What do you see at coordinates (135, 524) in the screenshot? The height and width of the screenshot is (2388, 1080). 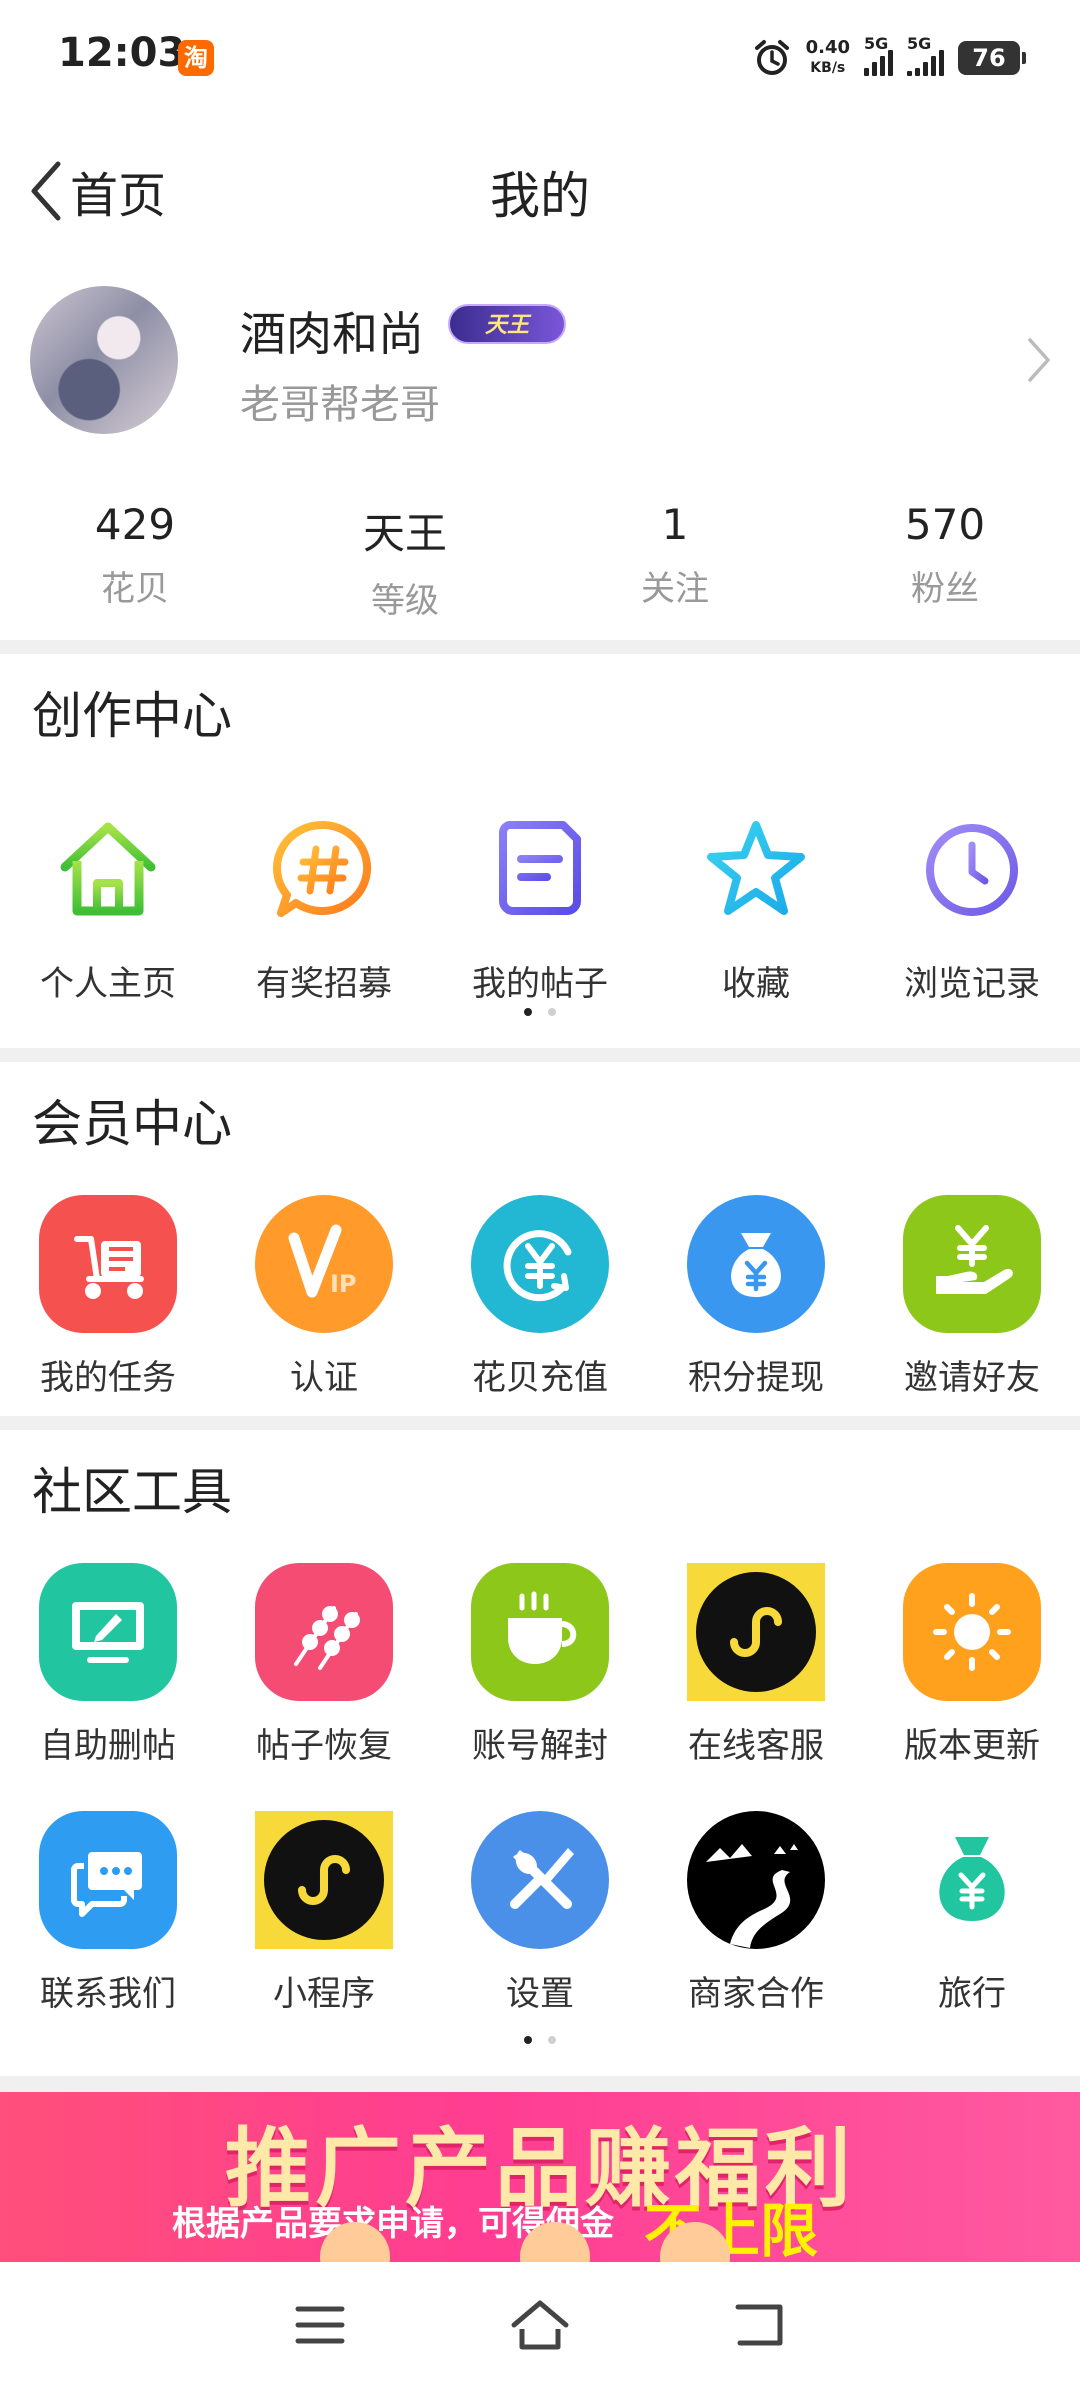 I see `stat-value: 429` at bounding box center [135, 524].